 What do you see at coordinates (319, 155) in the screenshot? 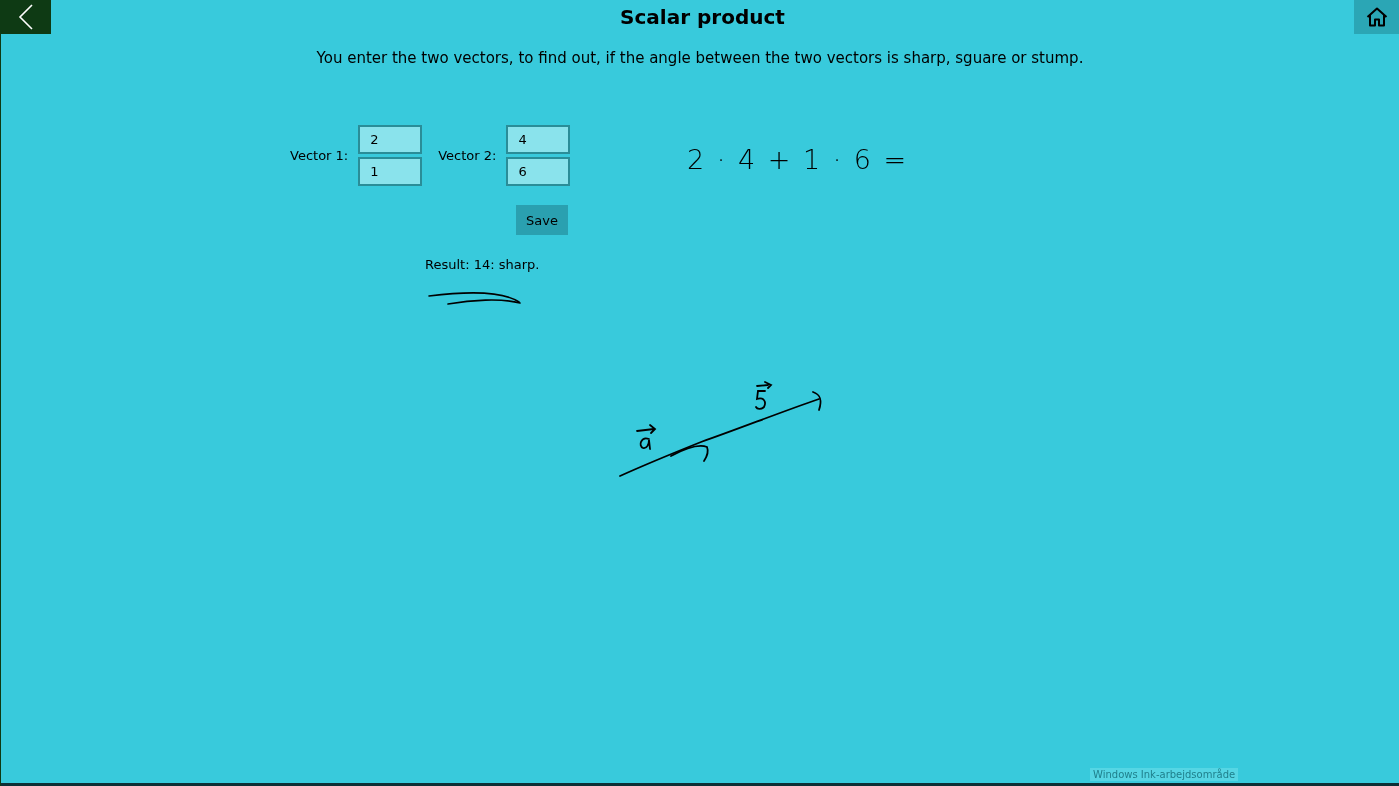
I see `vector-label: Vector 1:` at bounding box center [319, 155].